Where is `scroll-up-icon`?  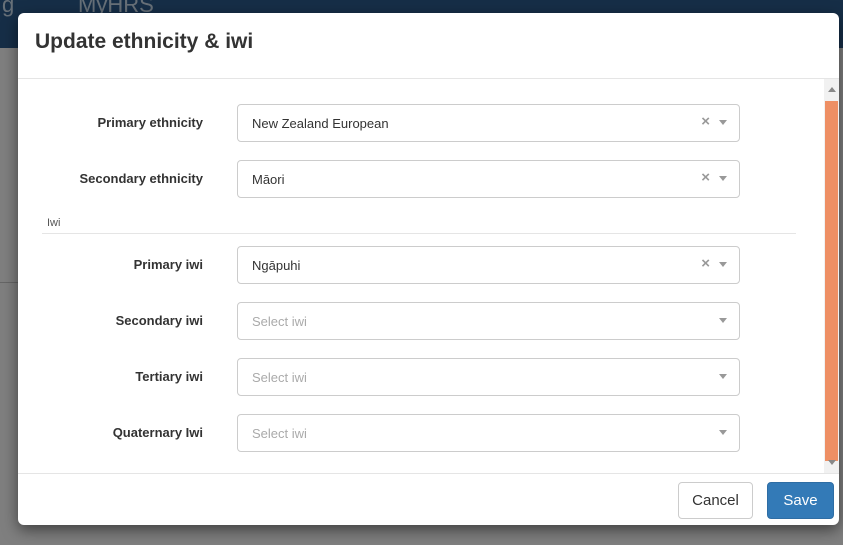
scroll-up-icon is located at coordinates (832, 89).